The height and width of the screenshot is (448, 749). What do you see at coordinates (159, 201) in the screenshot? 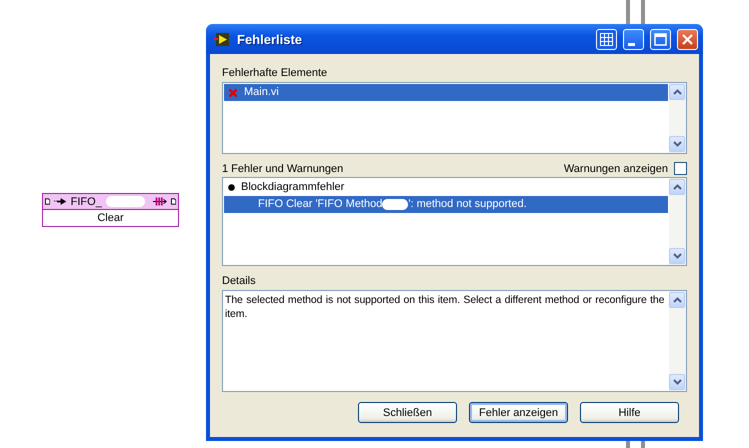
I see `fifo-icon` at bounding box center [159, 201].